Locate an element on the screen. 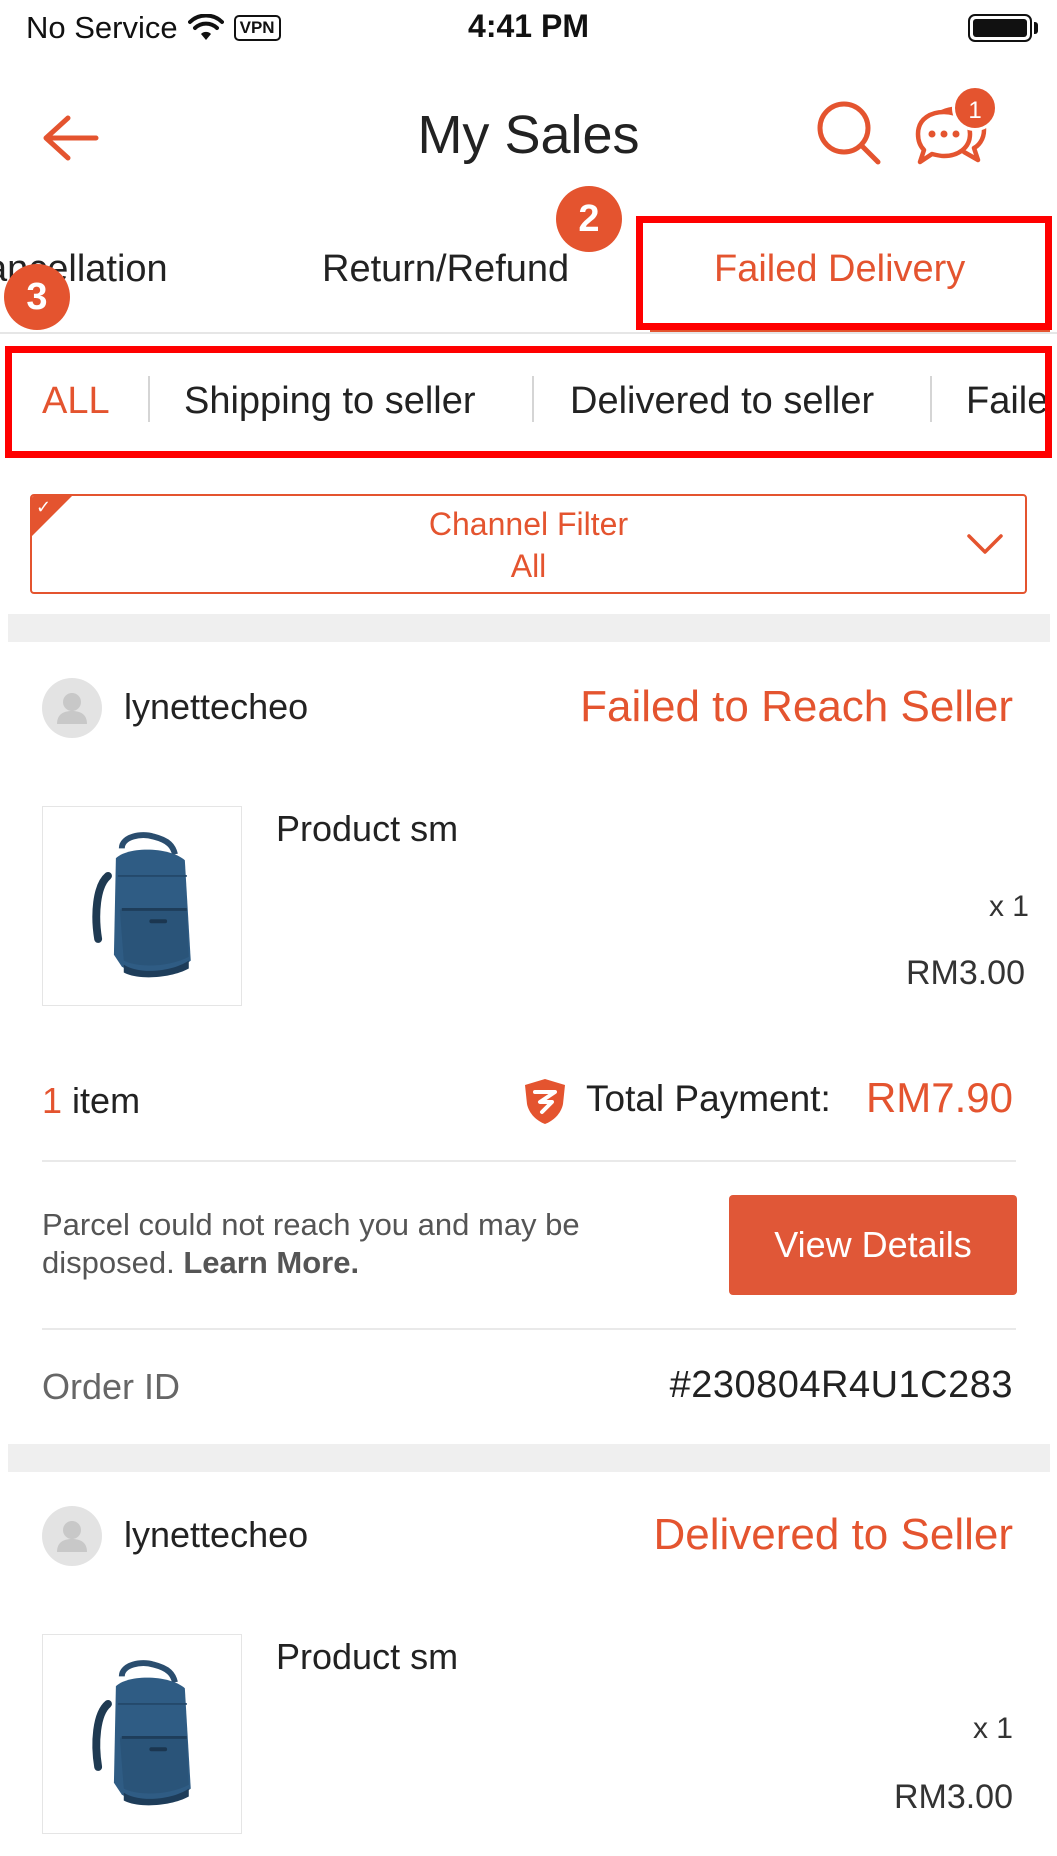  order-id-label: Order ID is located at coordinates (111, 1386).